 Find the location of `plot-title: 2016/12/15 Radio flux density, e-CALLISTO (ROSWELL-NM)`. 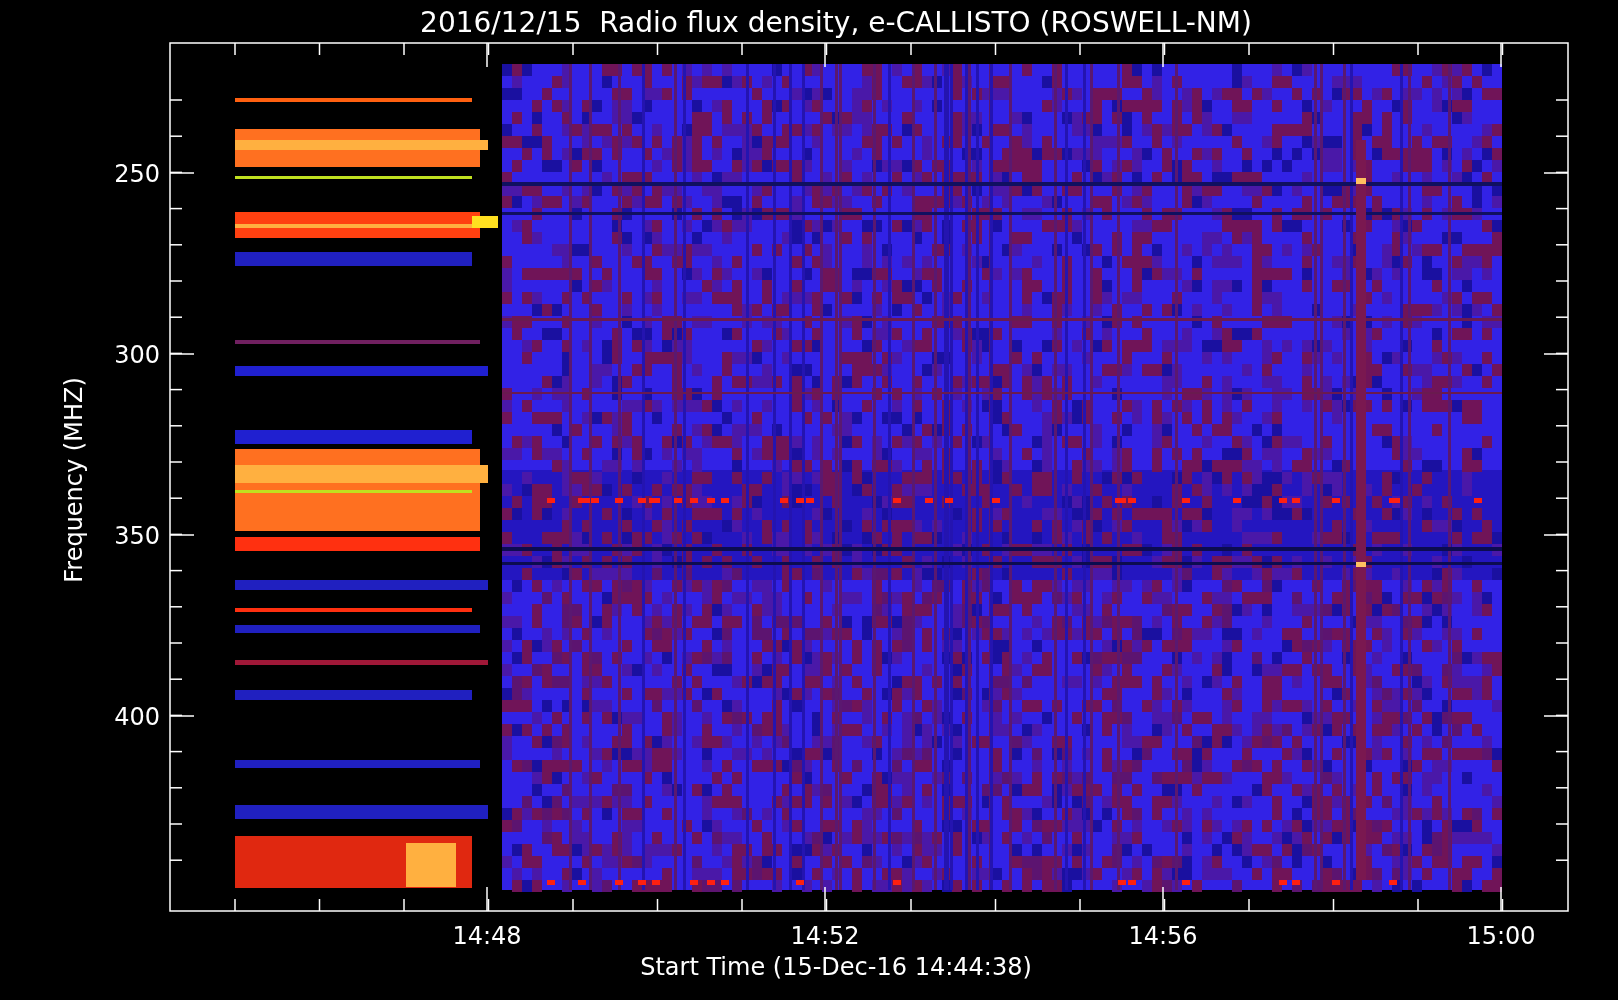

plot-title: 2016/12/15 Radio flux density, e-CALLISTO (ROSWELL-NM) is located at coordinates (836, 22).